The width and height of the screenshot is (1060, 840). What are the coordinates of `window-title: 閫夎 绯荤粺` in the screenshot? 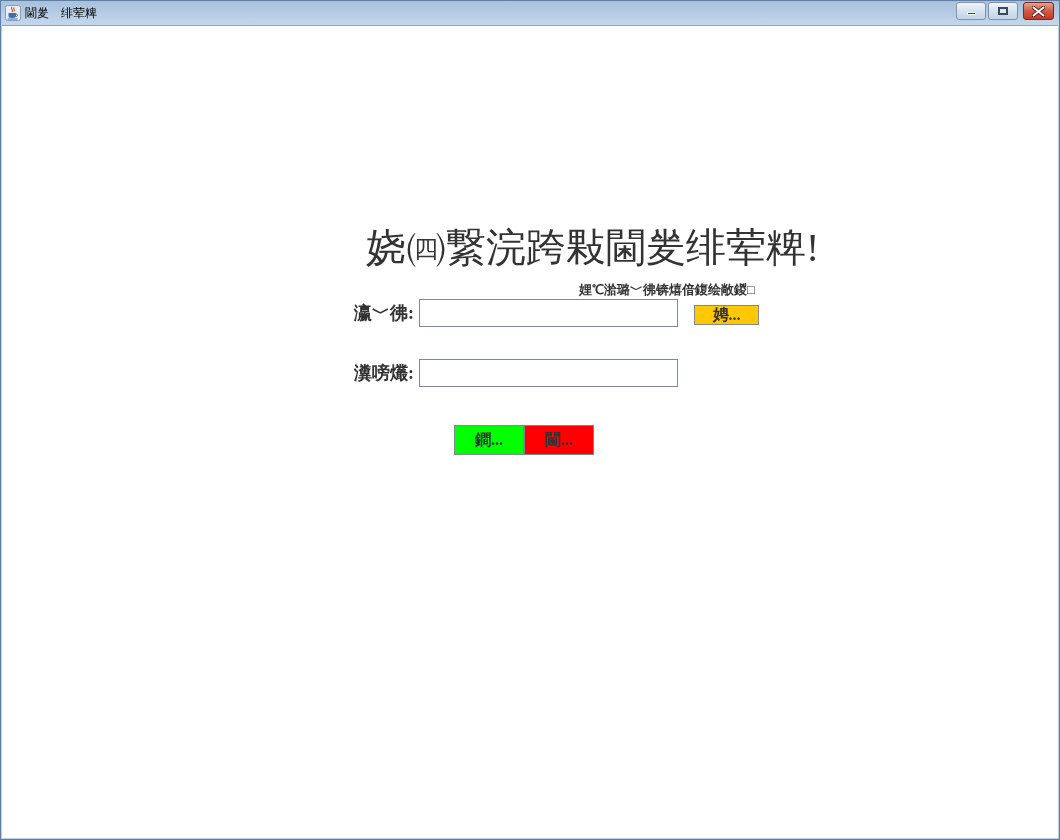 It's located at (61, 13).